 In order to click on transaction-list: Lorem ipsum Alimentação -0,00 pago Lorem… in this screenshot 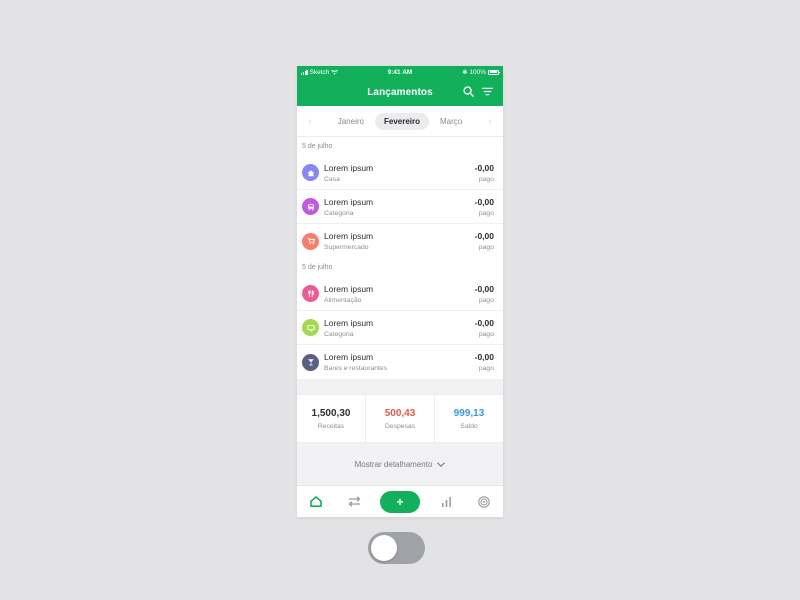, I will do `click(400, 328)`.